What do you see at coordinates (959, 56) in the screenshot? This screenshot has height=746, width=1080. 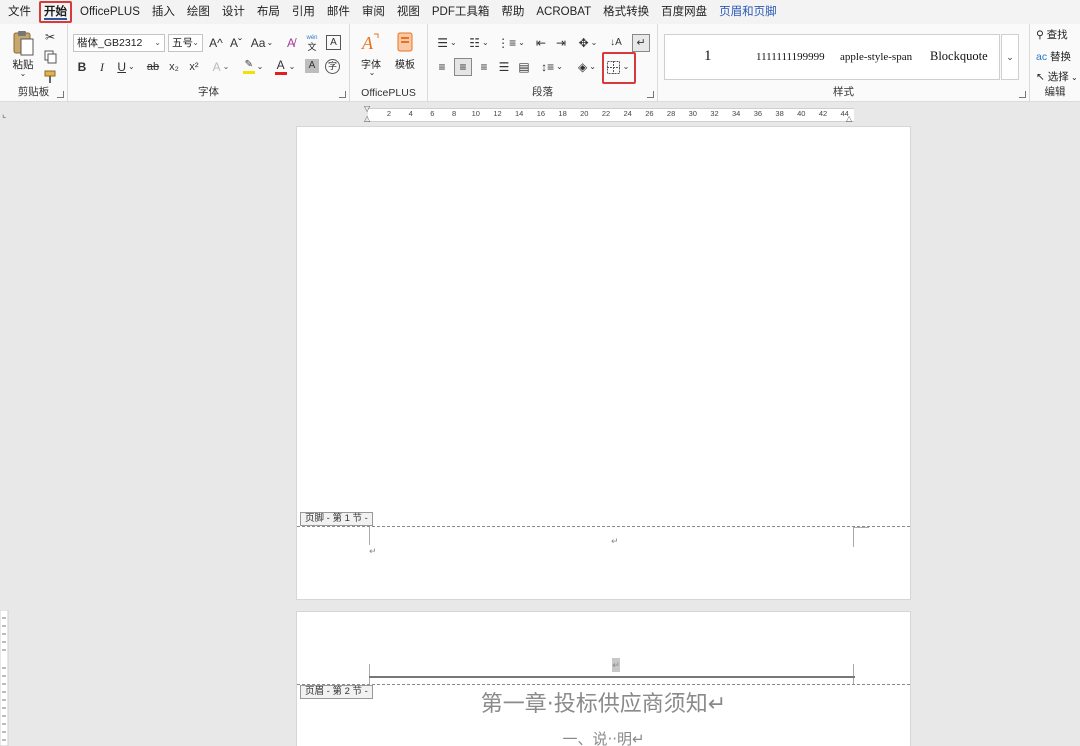 I see `style-item: Blockquote` at bounding box center [959, 56].